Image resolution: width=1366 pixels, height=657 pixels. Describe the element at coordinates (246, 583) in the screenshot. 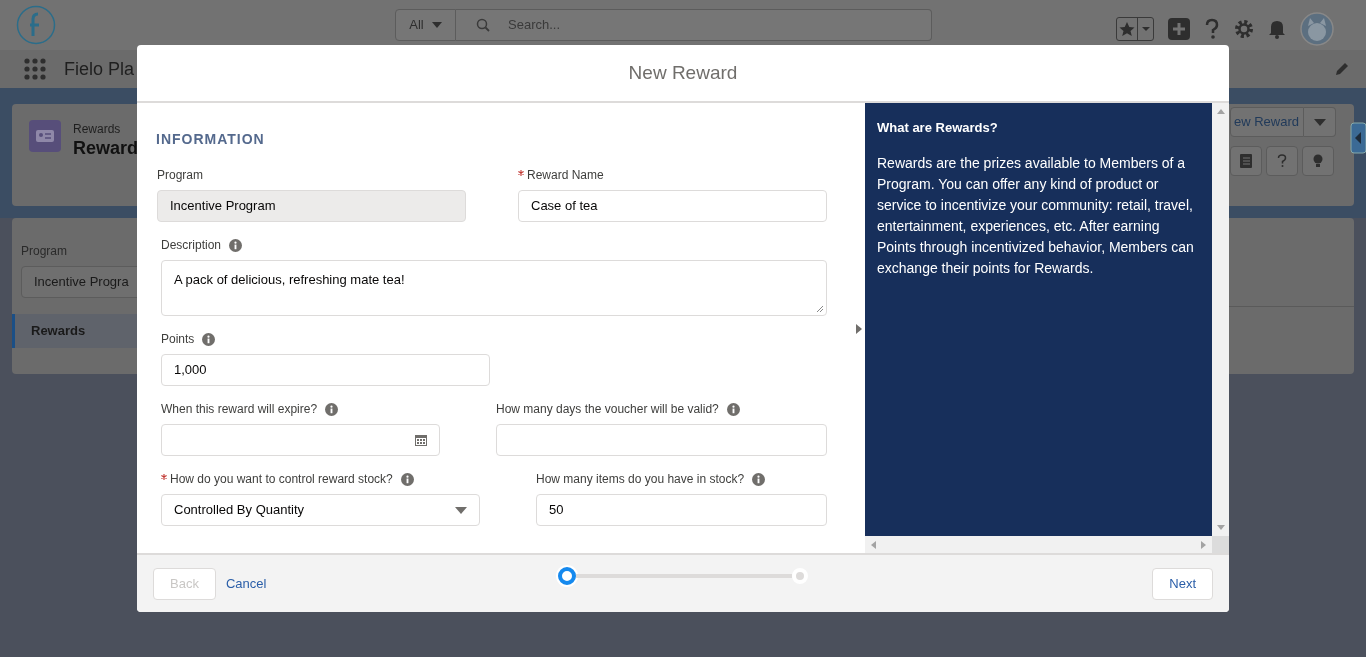

I see `cancel-link: Cancel` at that location.